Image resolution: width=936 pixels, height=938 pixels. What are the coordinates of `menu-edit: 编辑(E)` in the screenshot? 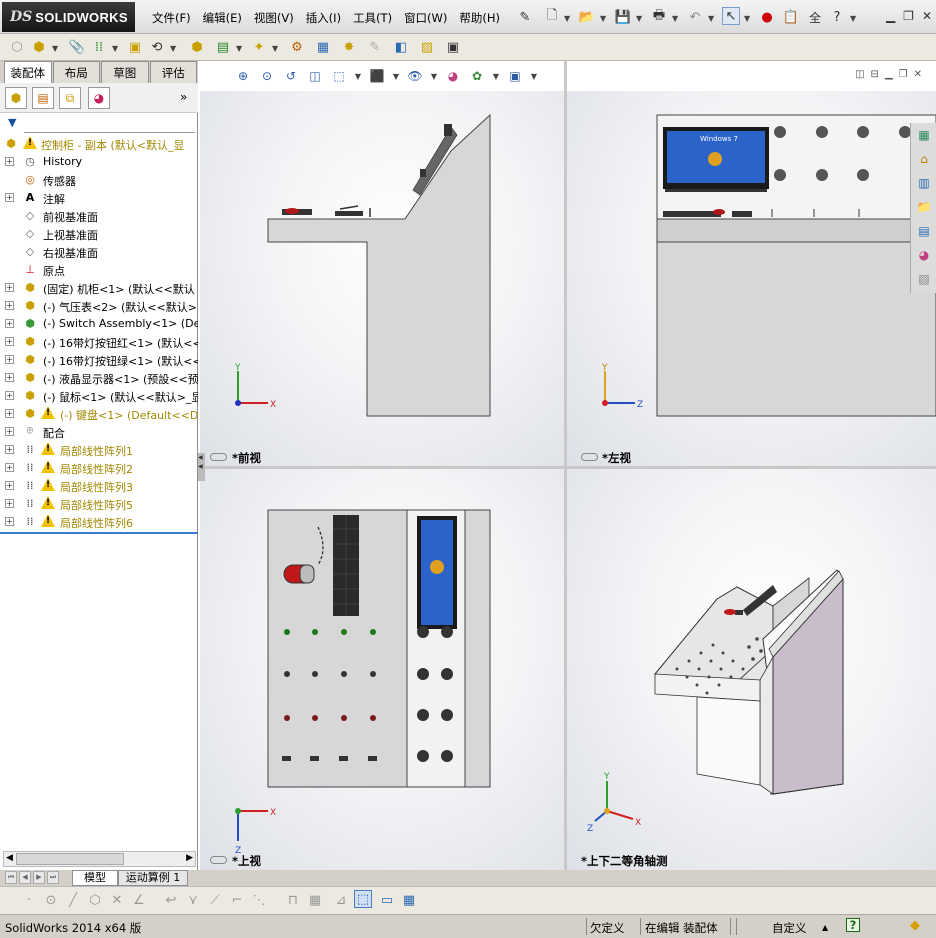 It's located at (222, 18).